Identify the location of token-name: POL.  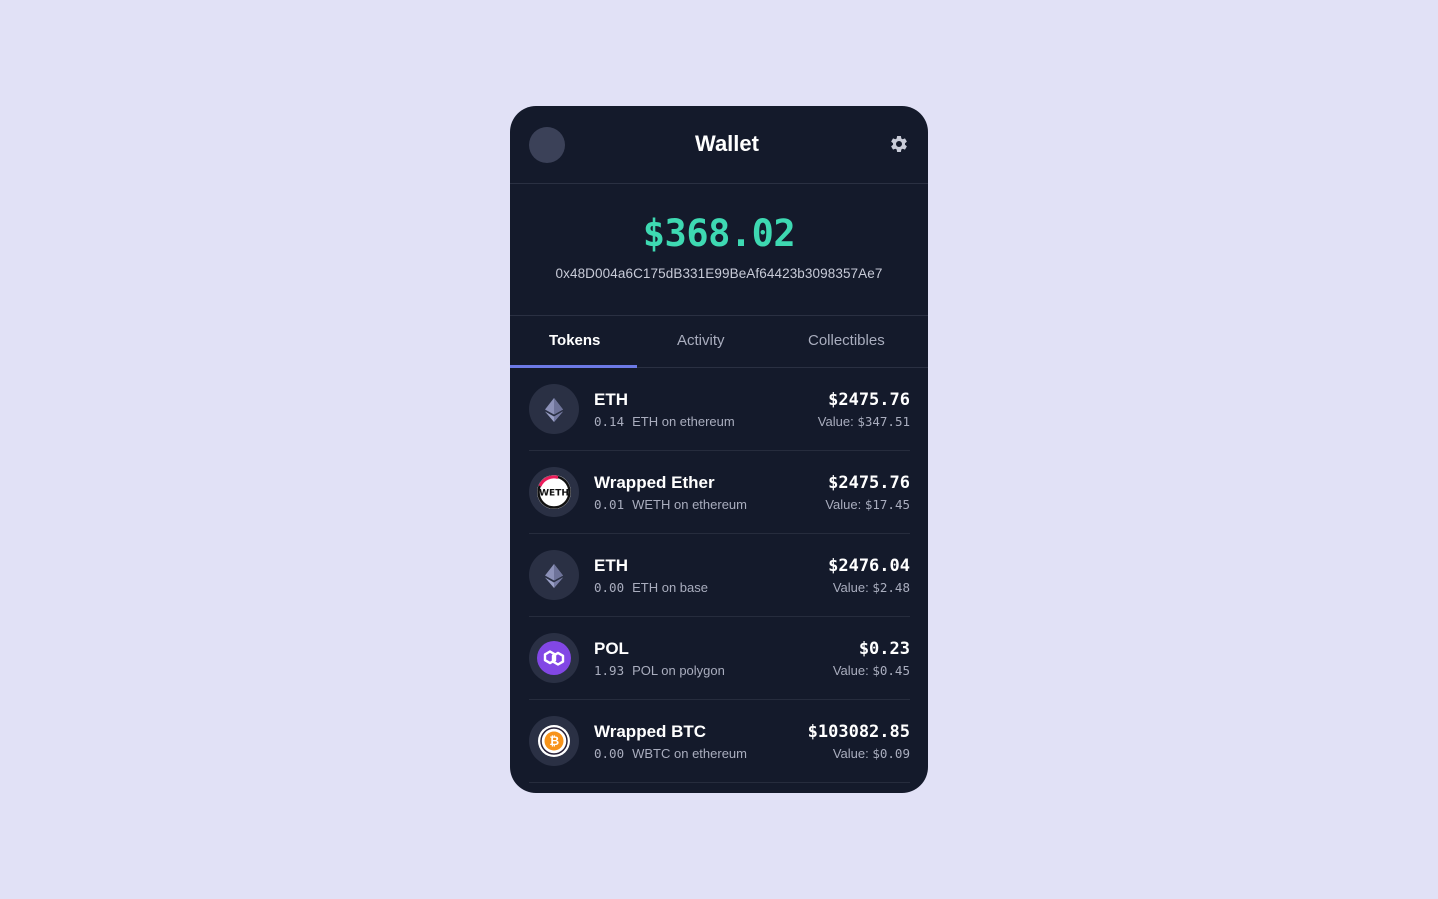
(611, 648).